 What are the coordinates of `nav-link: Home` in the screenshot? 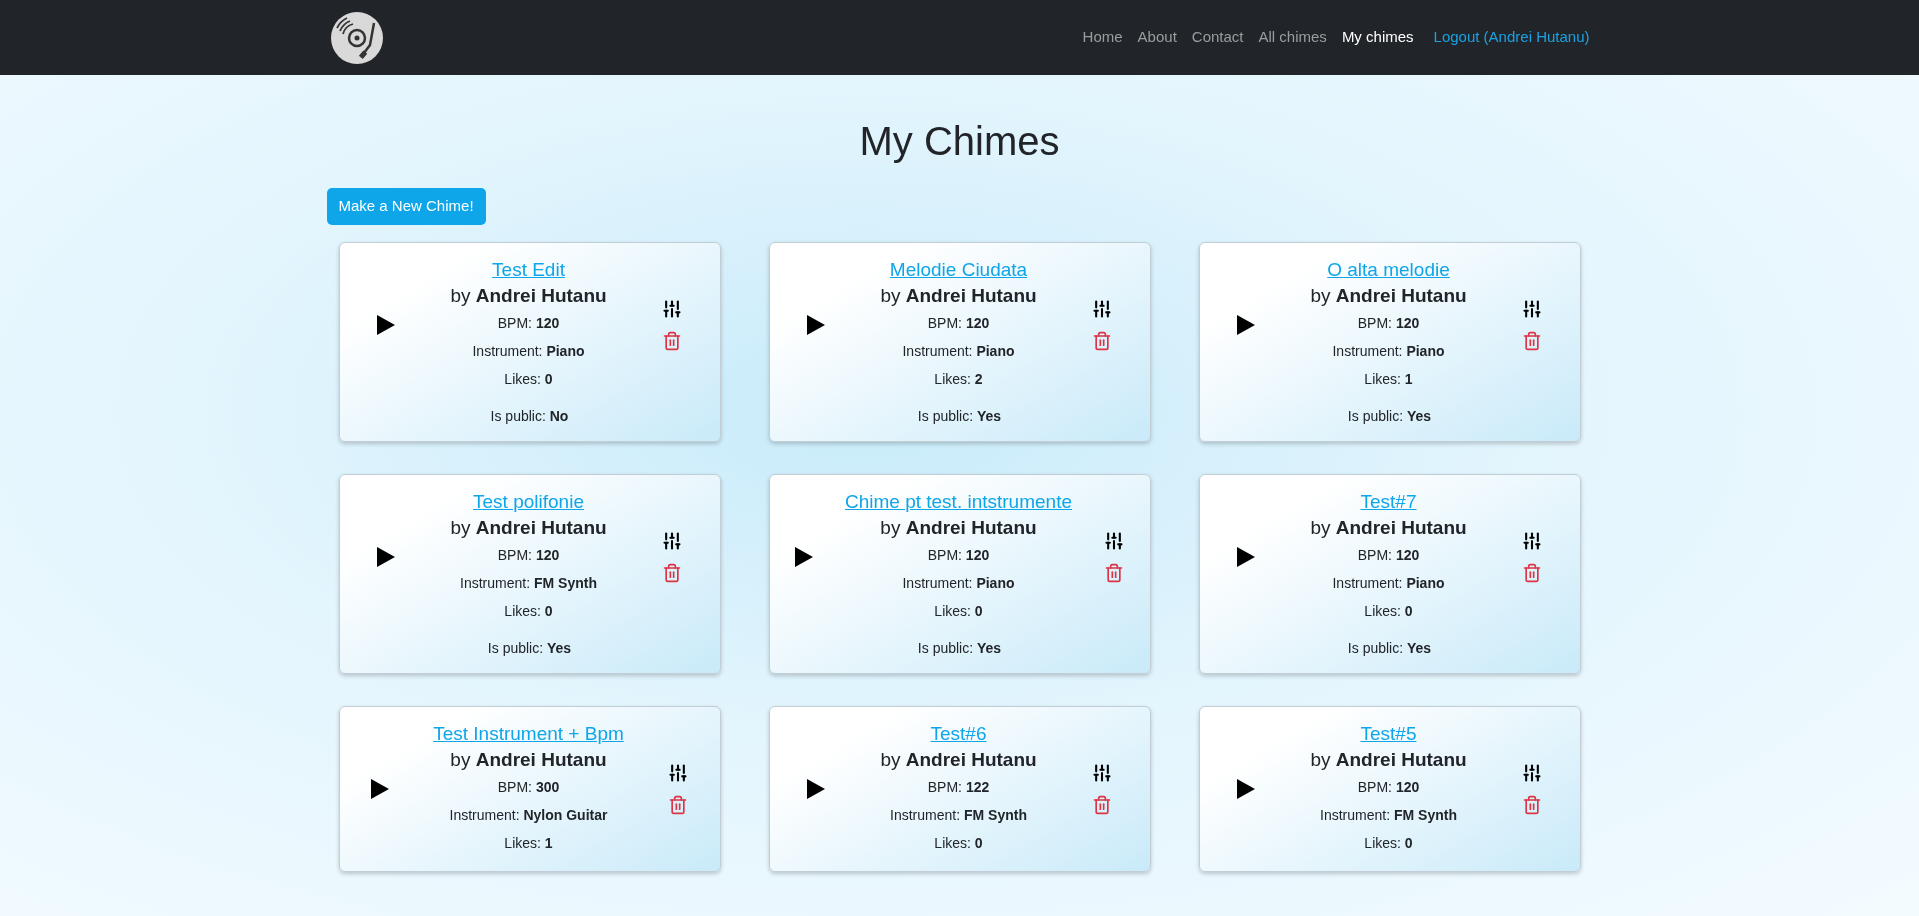 It's located at (1102, 37).